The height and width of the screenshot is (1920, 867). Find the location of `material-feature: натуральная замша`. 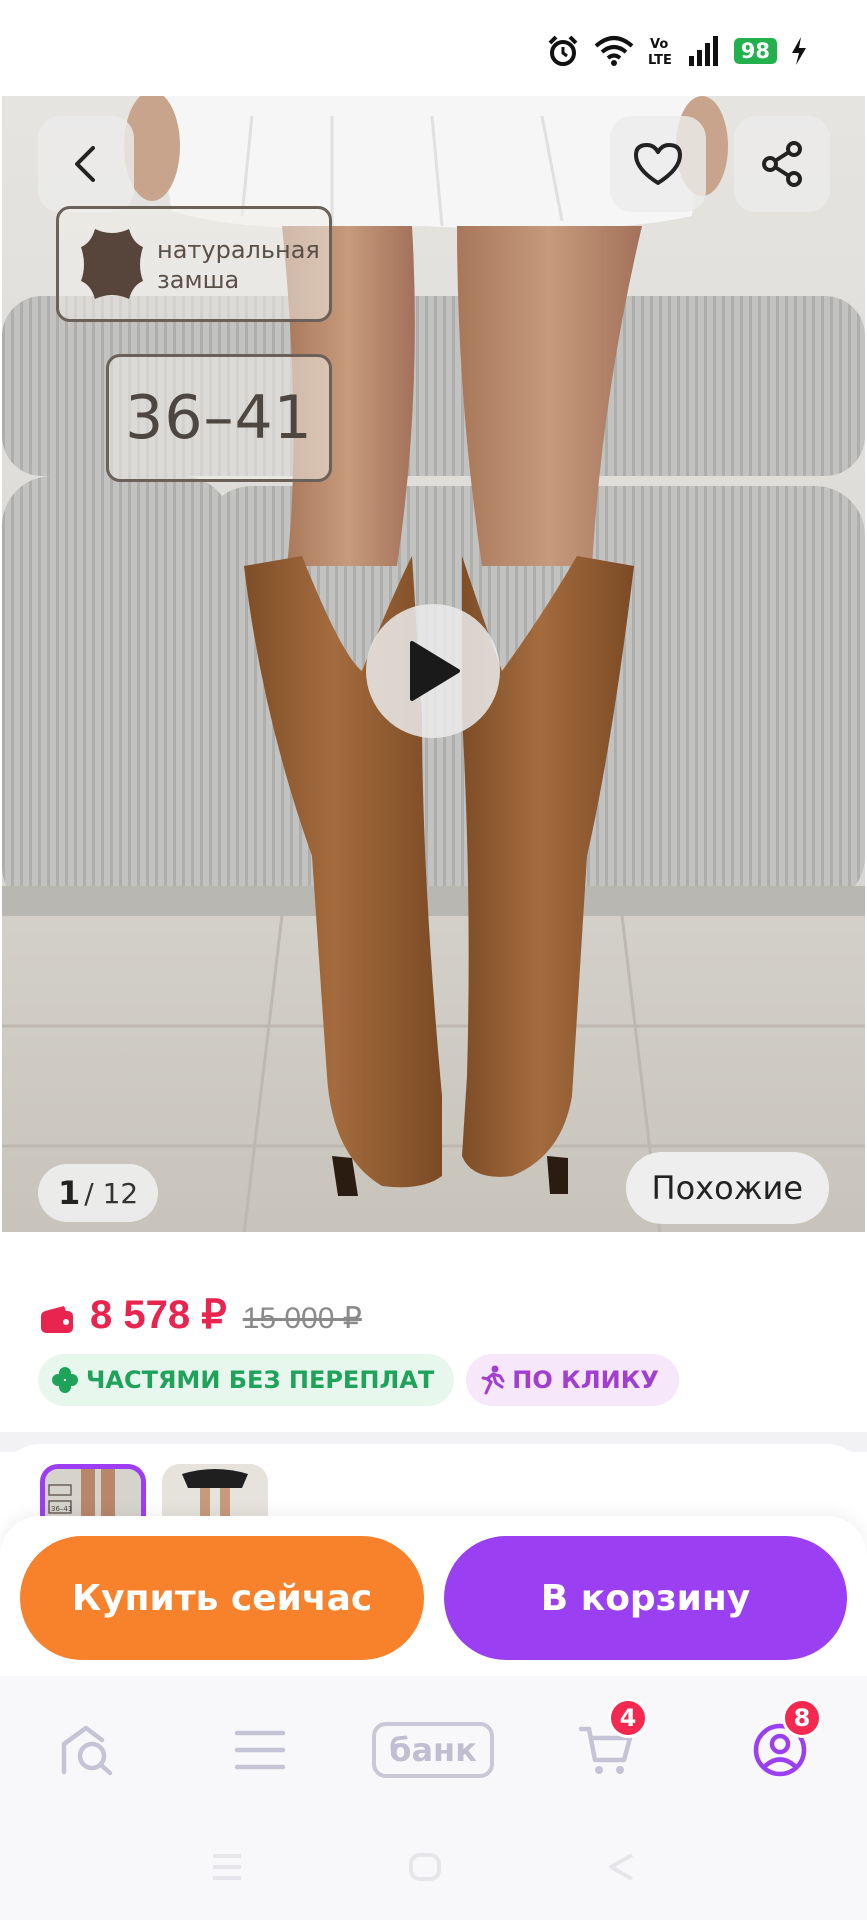

material-feature: натуральная замша is located at coordinates (194, 264).